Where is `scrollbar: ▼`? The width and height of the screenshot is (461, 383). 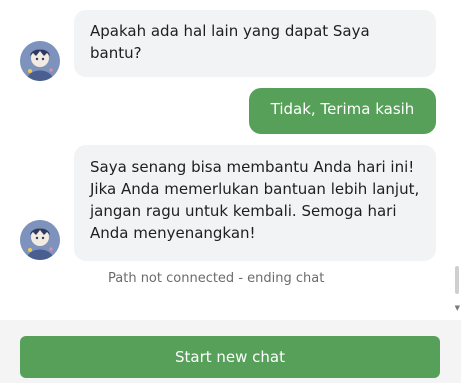
scrollbar: ▼ is located at coordinates (457, 160).